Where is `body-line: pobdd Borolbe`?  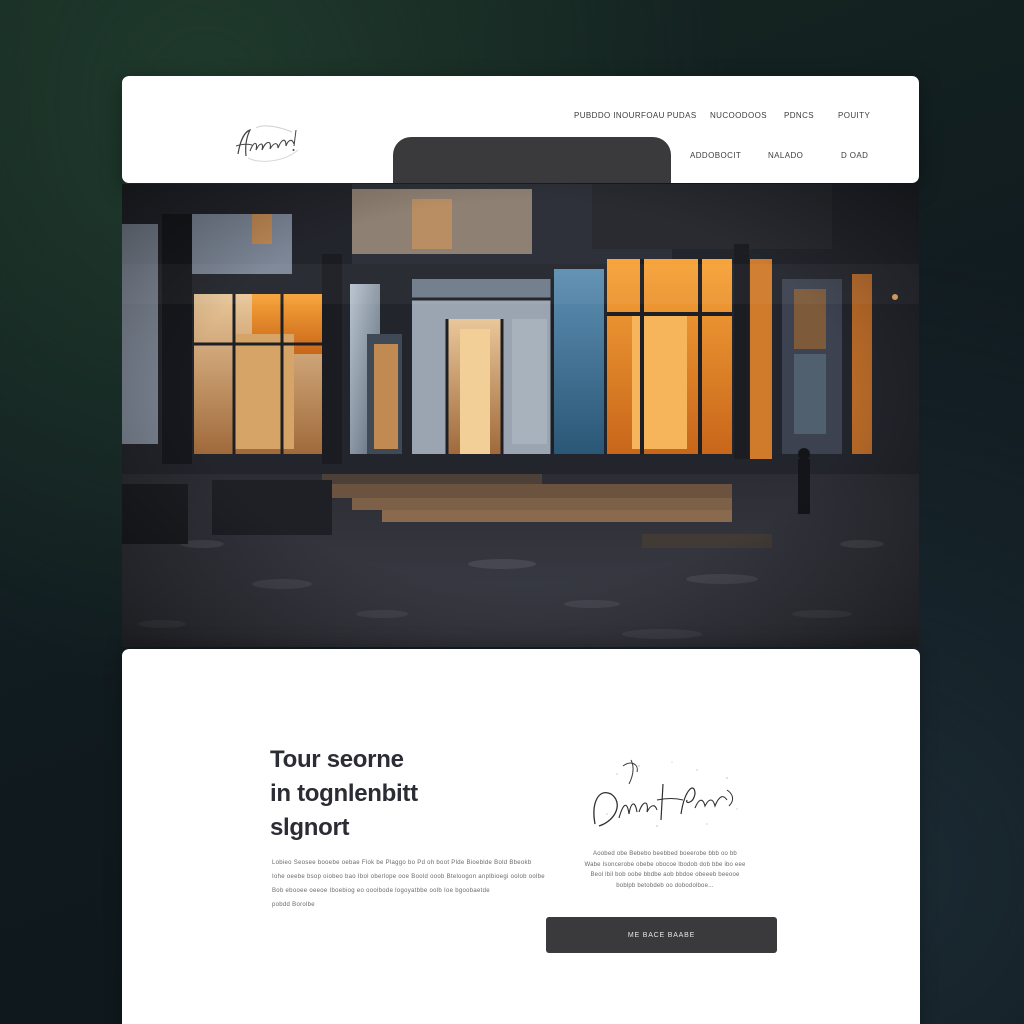 body-line: pobdd Borolbe is located at coordinates (293, 905).